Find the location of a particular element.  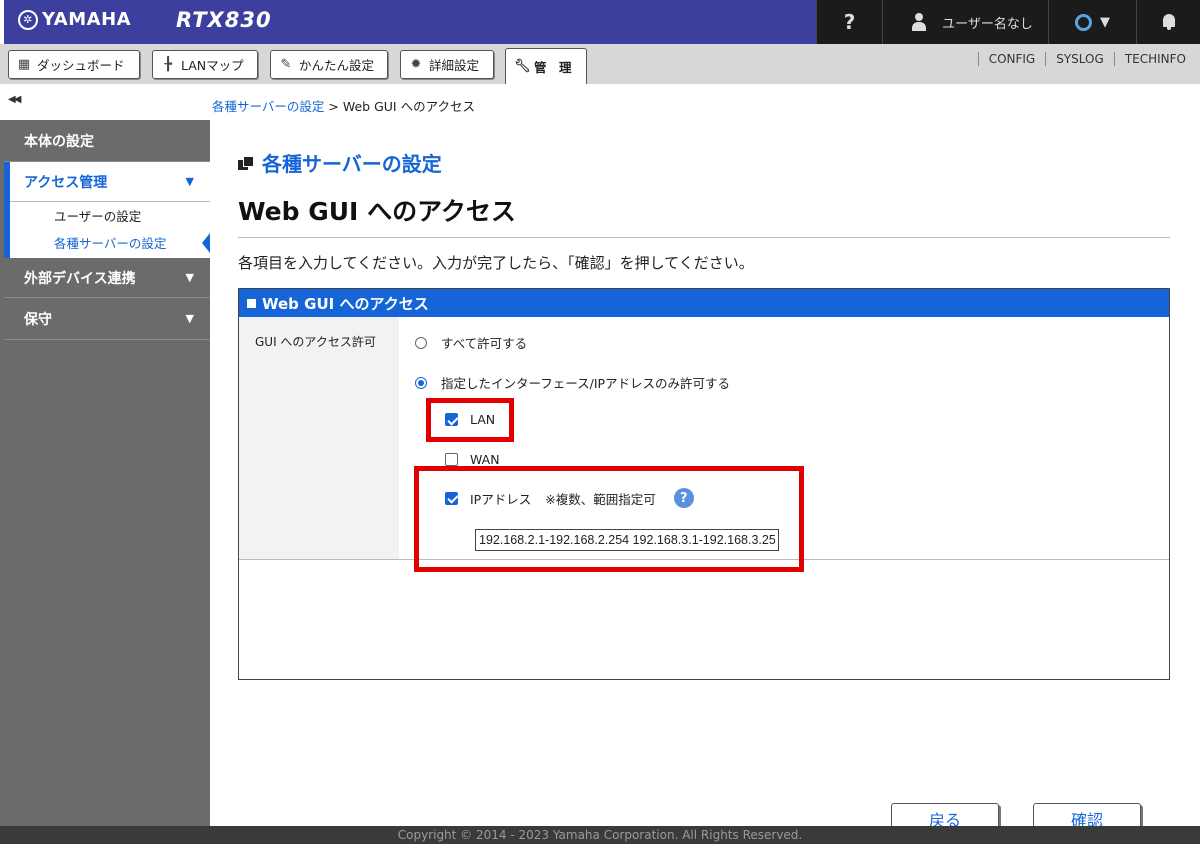

tab-management: 🔧︎ 管 理 is located at coordinates (546, 66).